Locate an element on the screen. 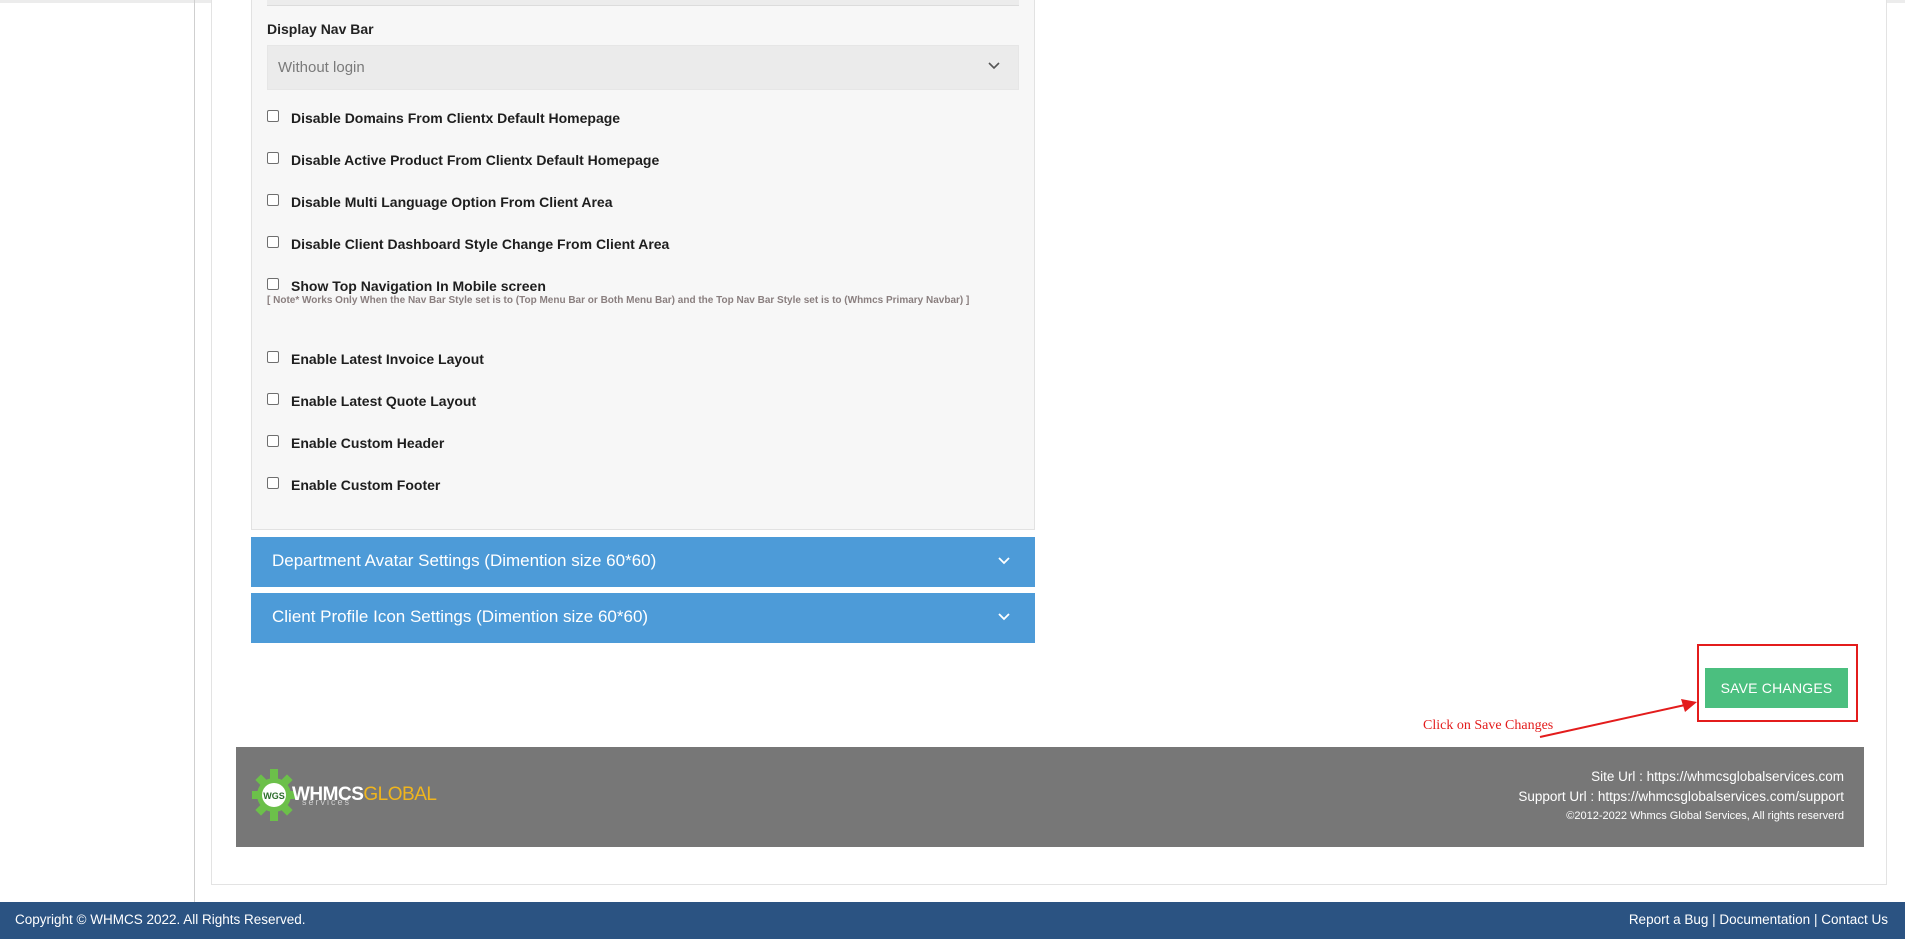 The width and height of the screenshot is (1905, 939). checkbox-label: Enable Latest Invoice Layout is located at coordinates (387, 359).